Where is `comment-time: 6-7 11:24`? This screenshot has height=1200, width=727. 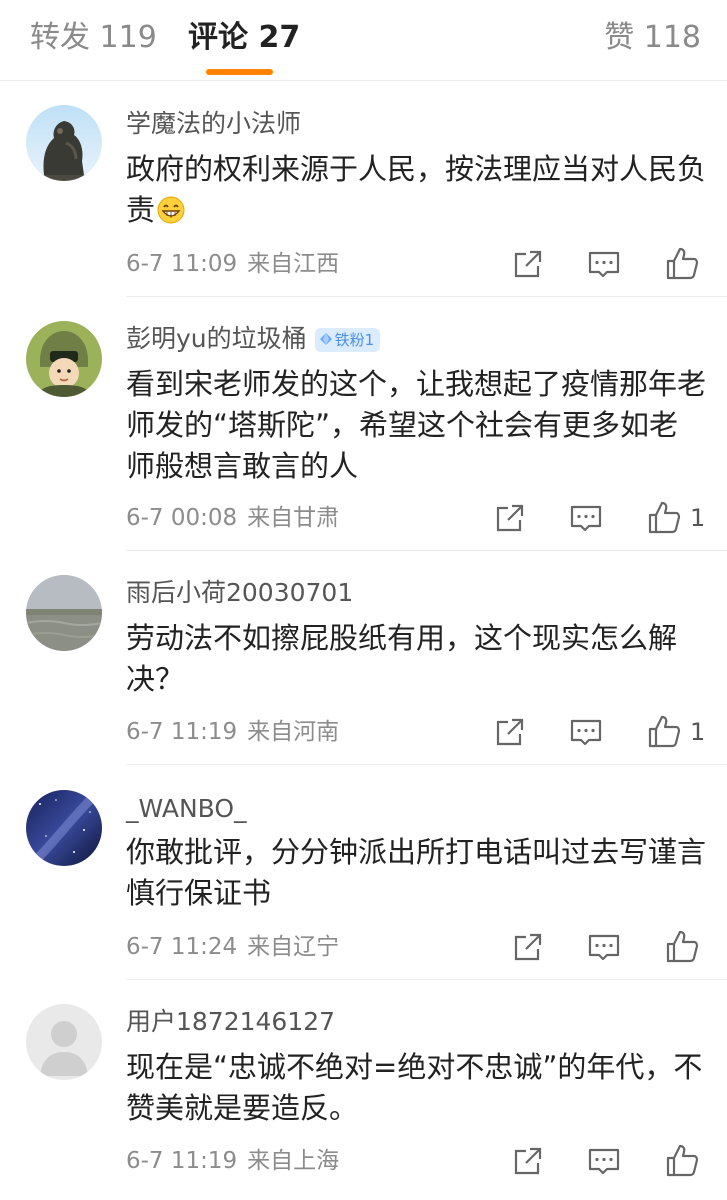
comment-time: 6-7 11:24 is located at coordinates (182, 947).